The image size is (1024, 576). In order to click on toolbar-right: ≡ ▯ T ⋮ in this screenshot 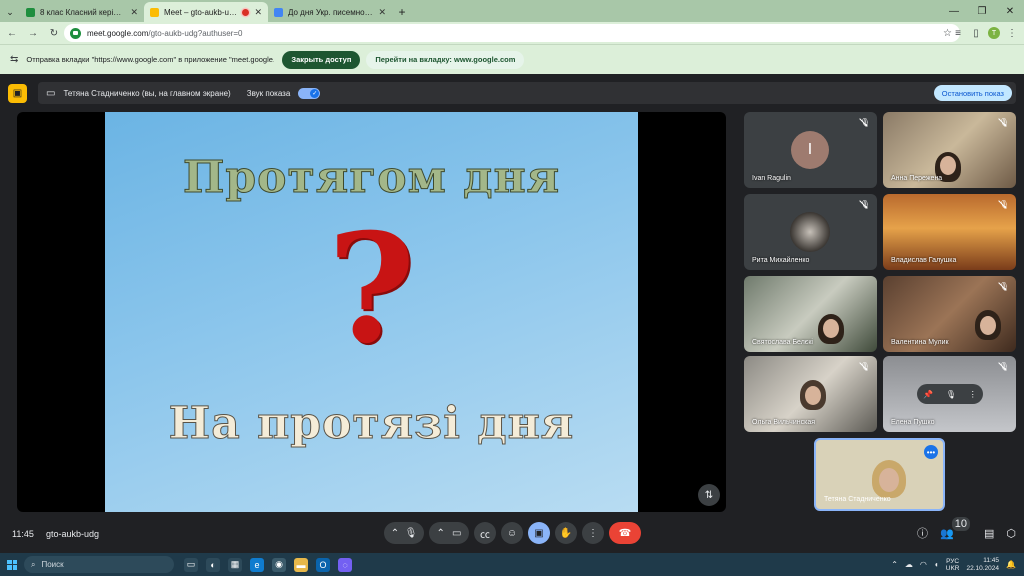, I will do `click(985, 33)`.